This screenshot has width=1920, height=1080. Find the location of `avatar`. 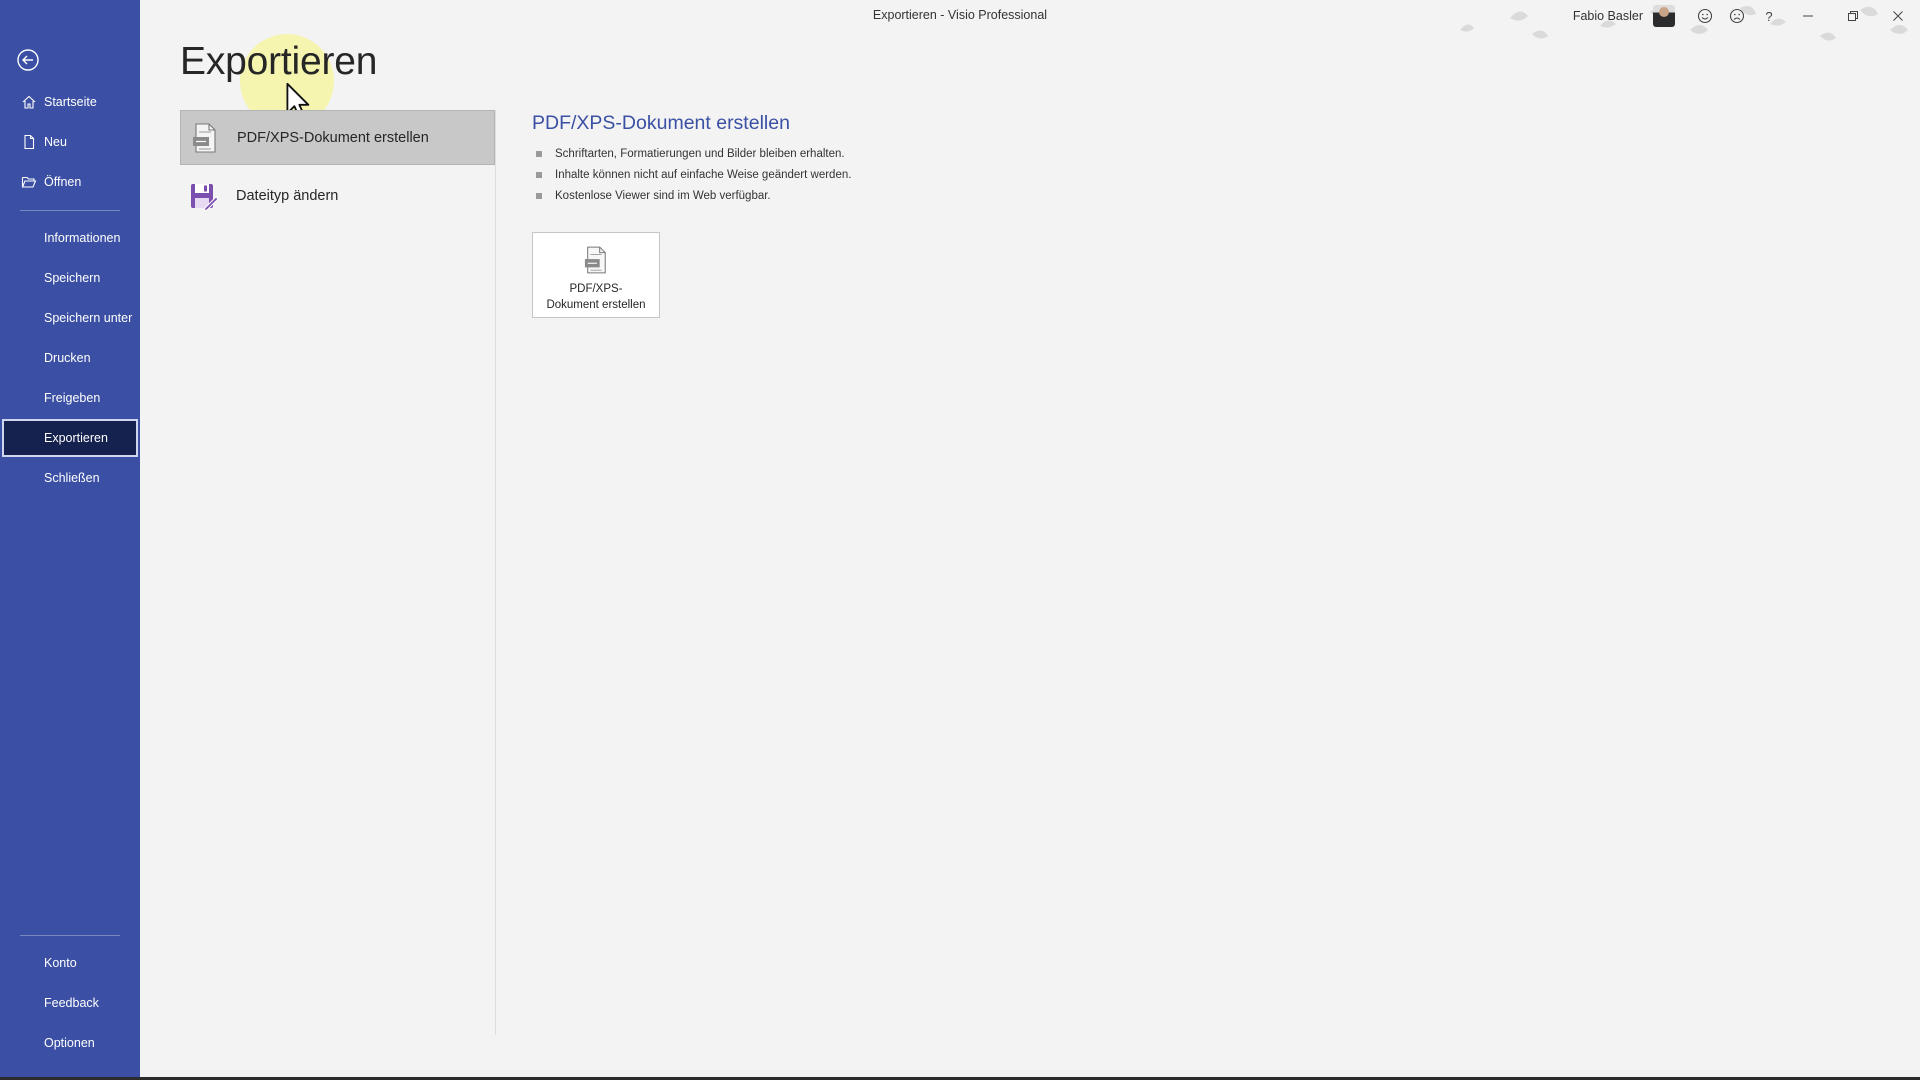

avatar is located at coordinates (1664, 16).